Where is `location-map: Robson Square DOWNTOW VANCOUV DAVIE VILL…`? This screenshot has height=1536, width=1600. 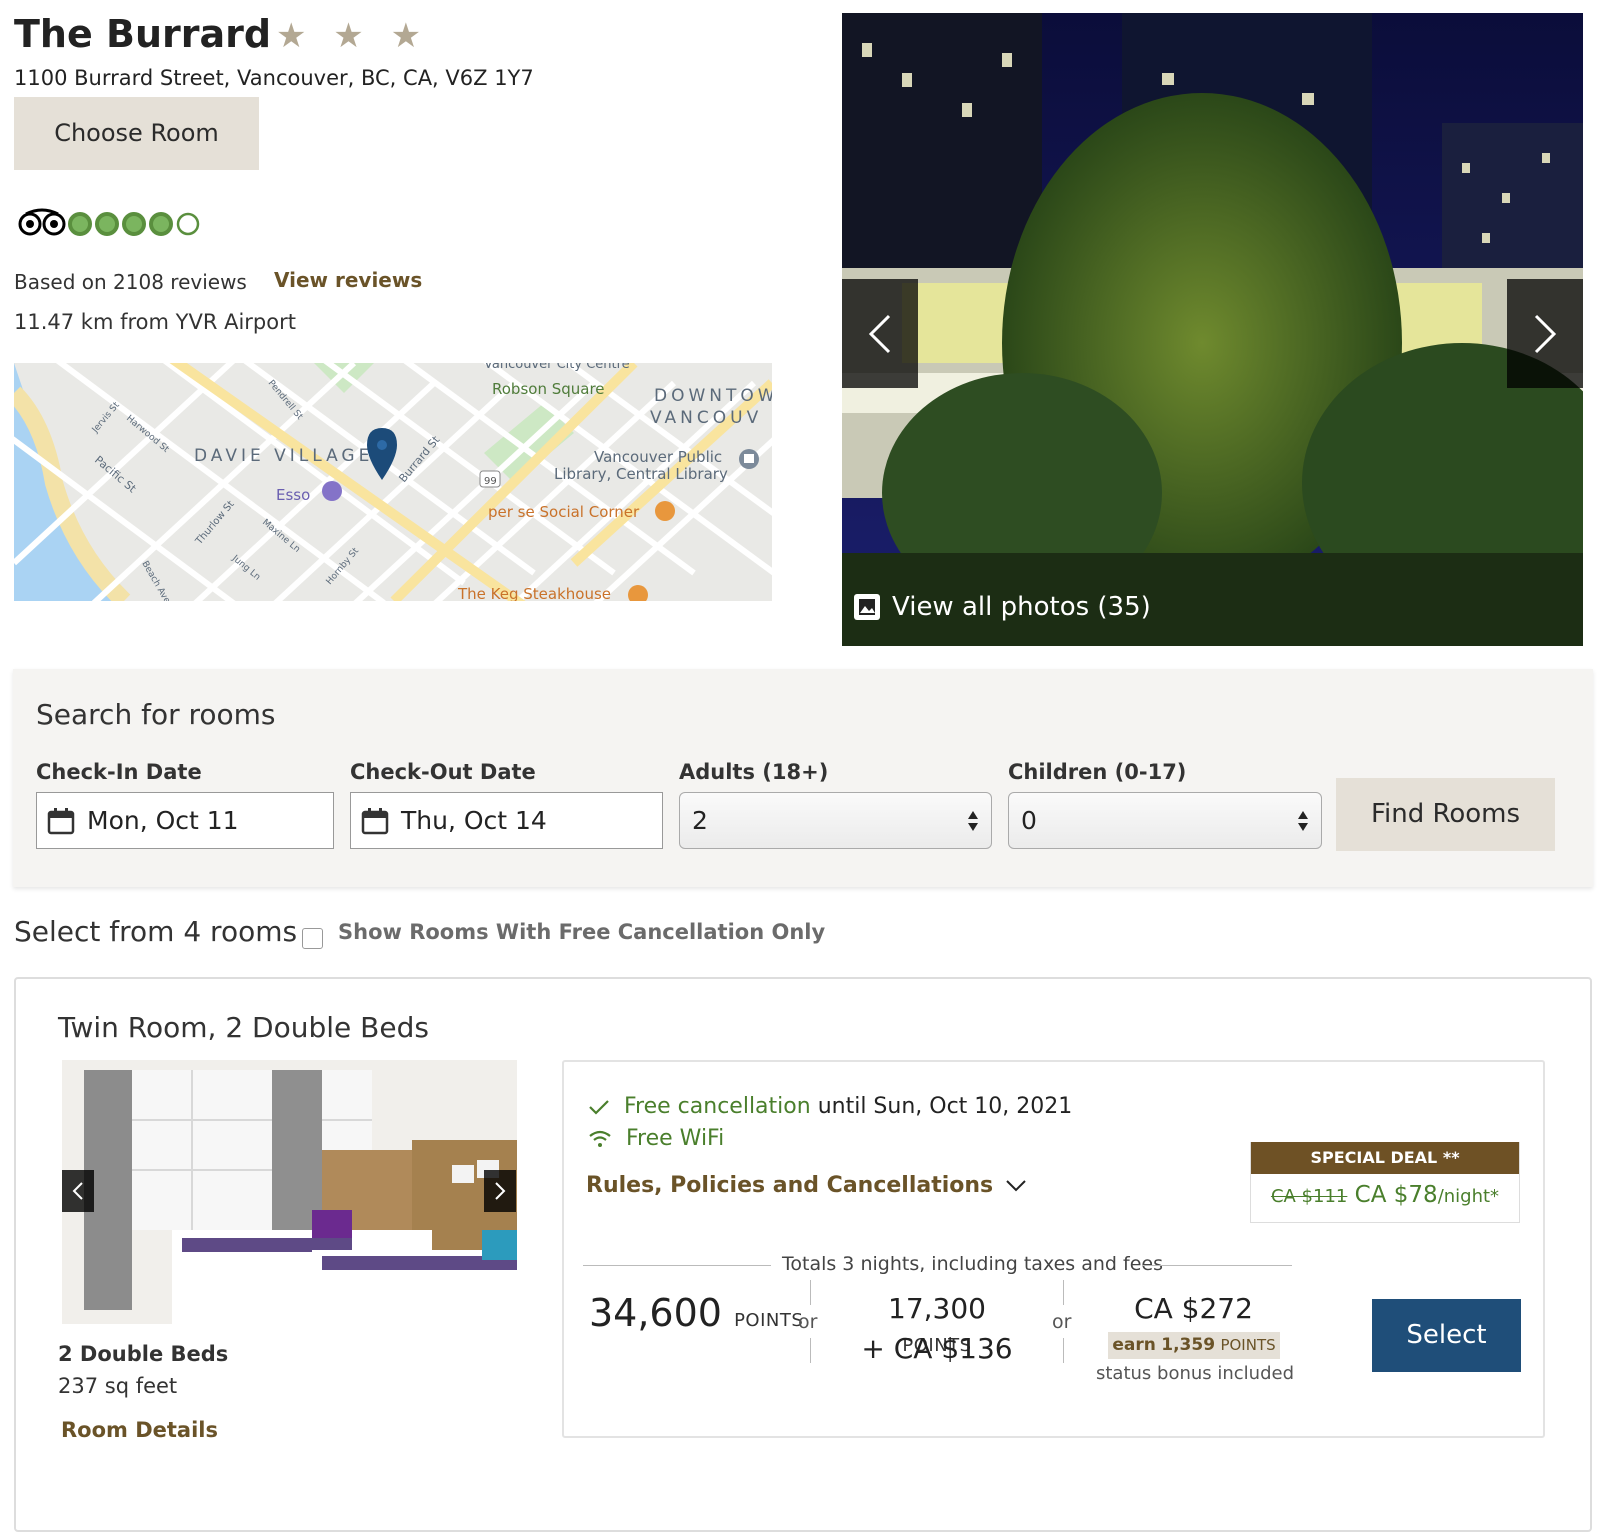 location-map: Robson Square DOWNTOW VANCOUV DAVIE VILL… is located at coordinates (393, 482).